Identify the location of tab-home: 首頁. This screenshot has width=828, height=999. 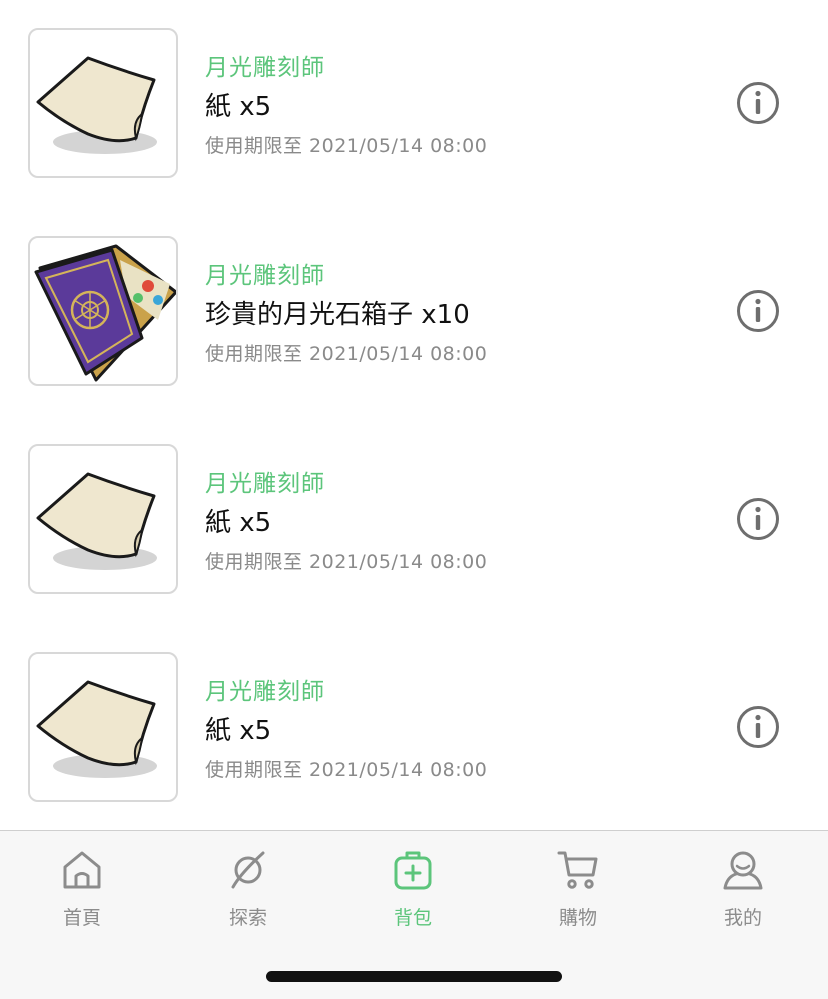
(82, 889).